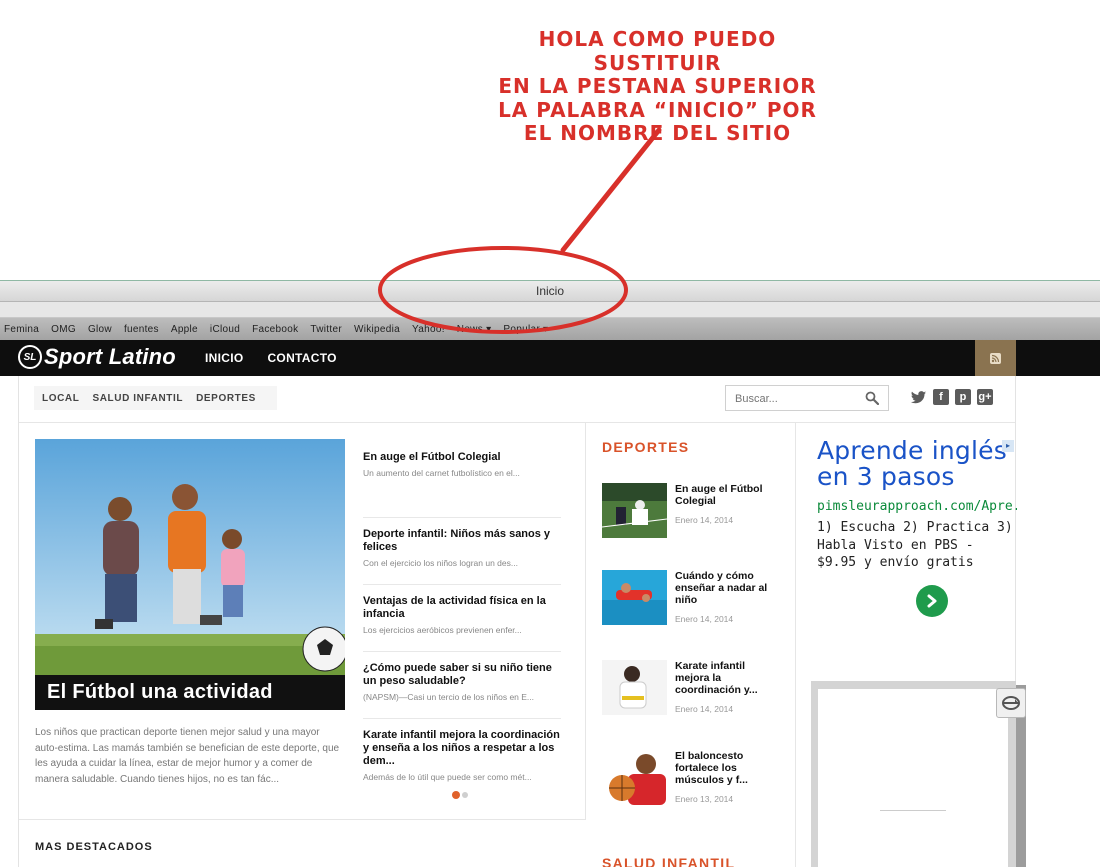 This screenshot has height=867, width=1100. I want to click on bookmark-popular-menu: Popular ▾, so click(525, 329).